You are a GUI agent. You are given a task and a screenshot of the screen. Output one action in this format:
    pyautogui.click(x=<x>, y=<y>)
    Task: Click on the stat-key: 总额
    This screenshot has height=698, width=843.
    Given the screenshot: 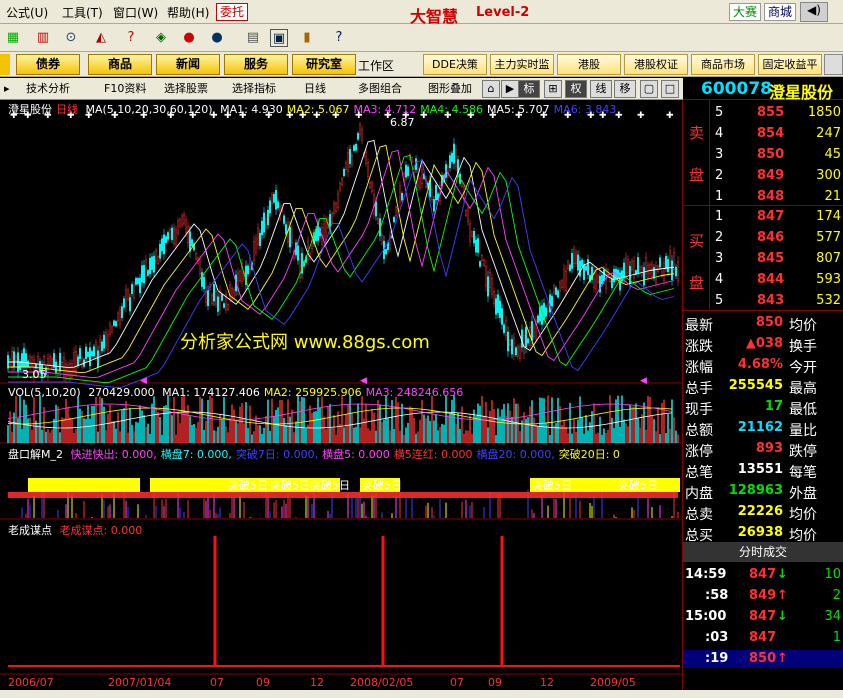 What is the action you would take?
    pyautogui.click(x=699, y=431)
    